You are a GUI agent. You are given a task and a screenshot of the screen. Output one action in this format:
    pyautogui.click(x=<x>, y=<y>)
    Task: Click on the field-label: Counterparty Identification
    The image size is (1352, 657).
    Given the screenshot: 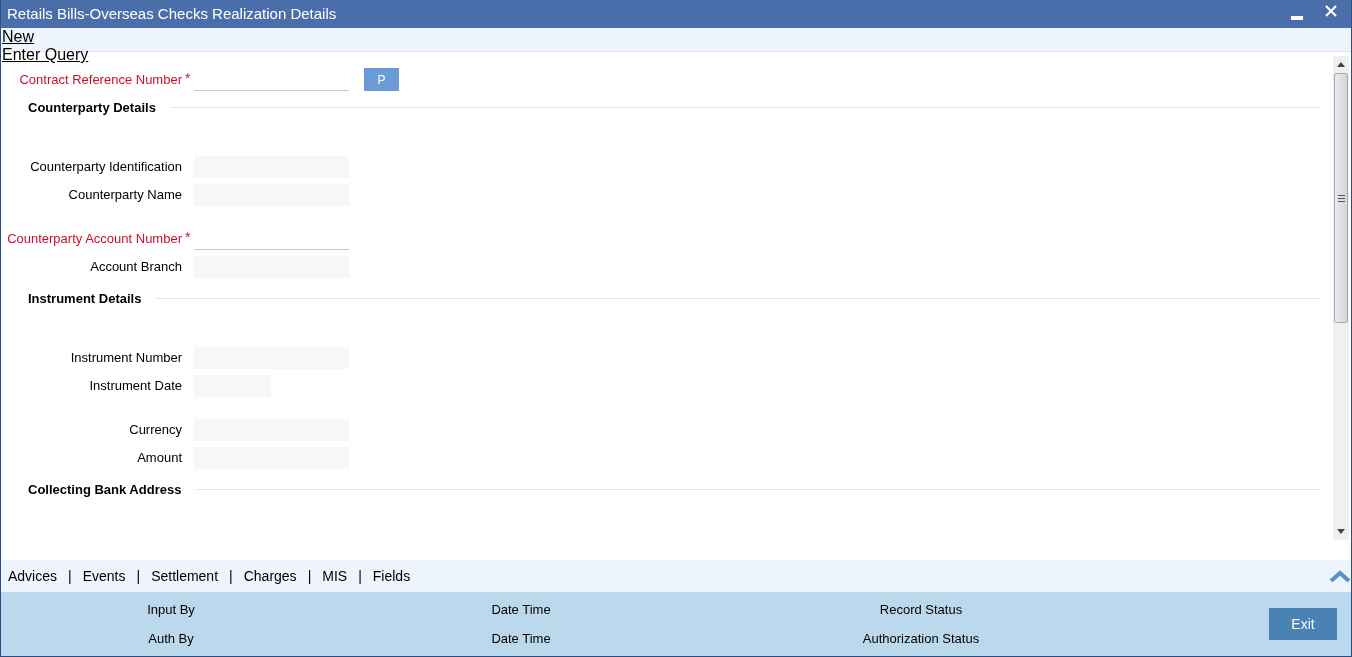 What is the action you would take?
    pyautogui.click(x=105, y=166)
    